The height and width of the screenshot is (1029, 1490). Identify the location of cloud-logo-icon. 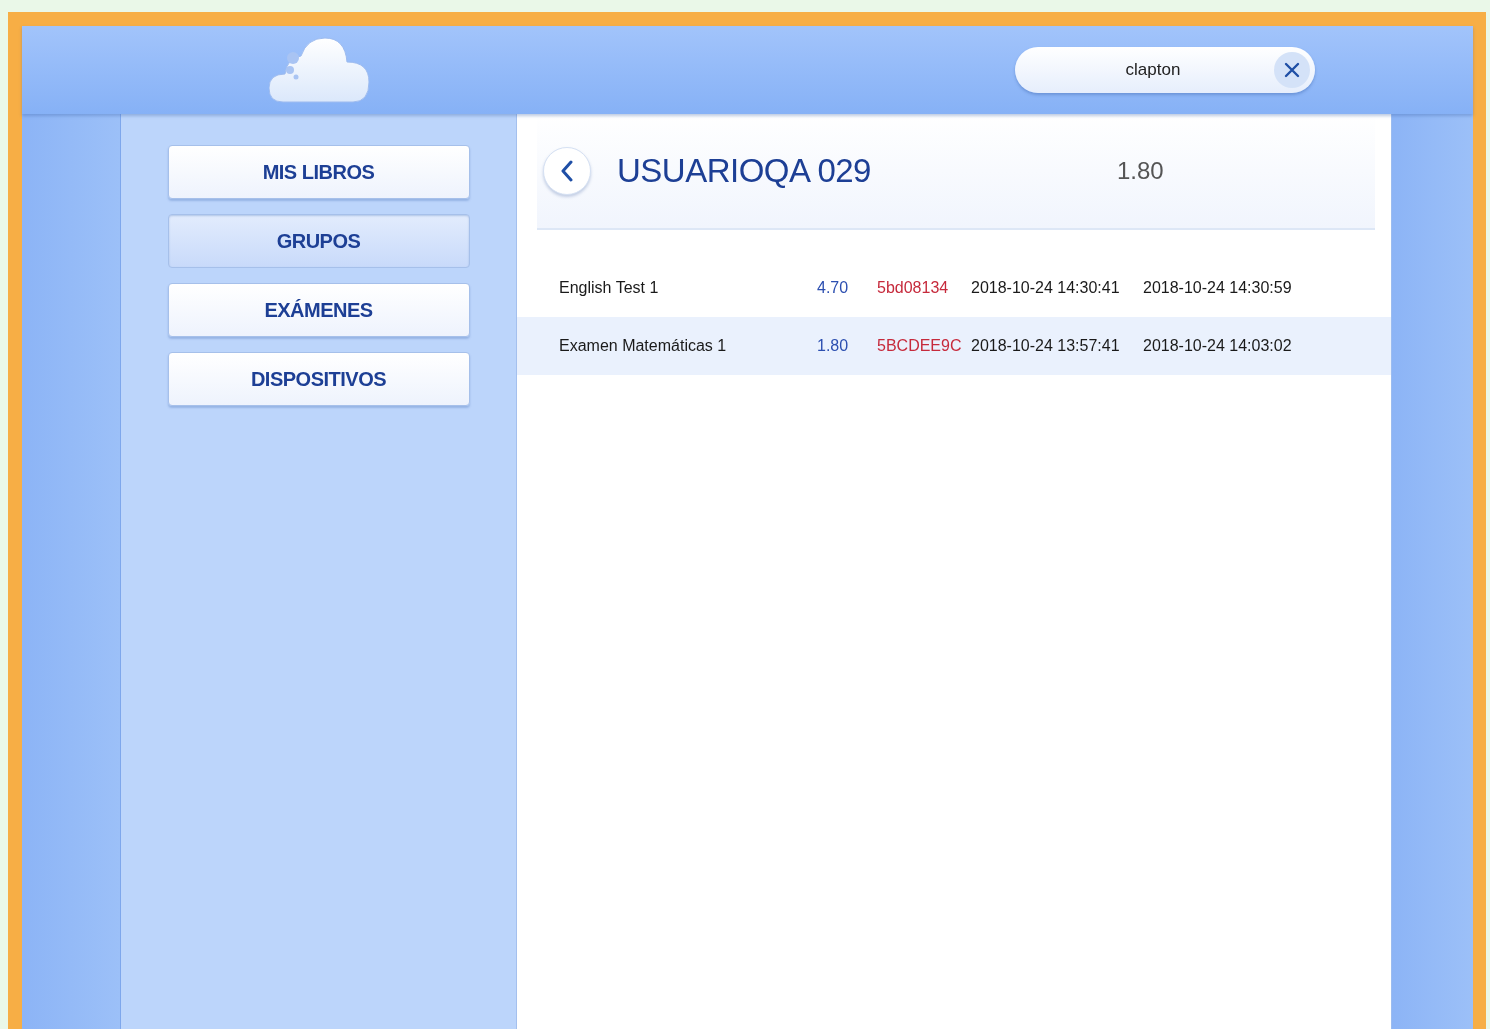
(319, 70).